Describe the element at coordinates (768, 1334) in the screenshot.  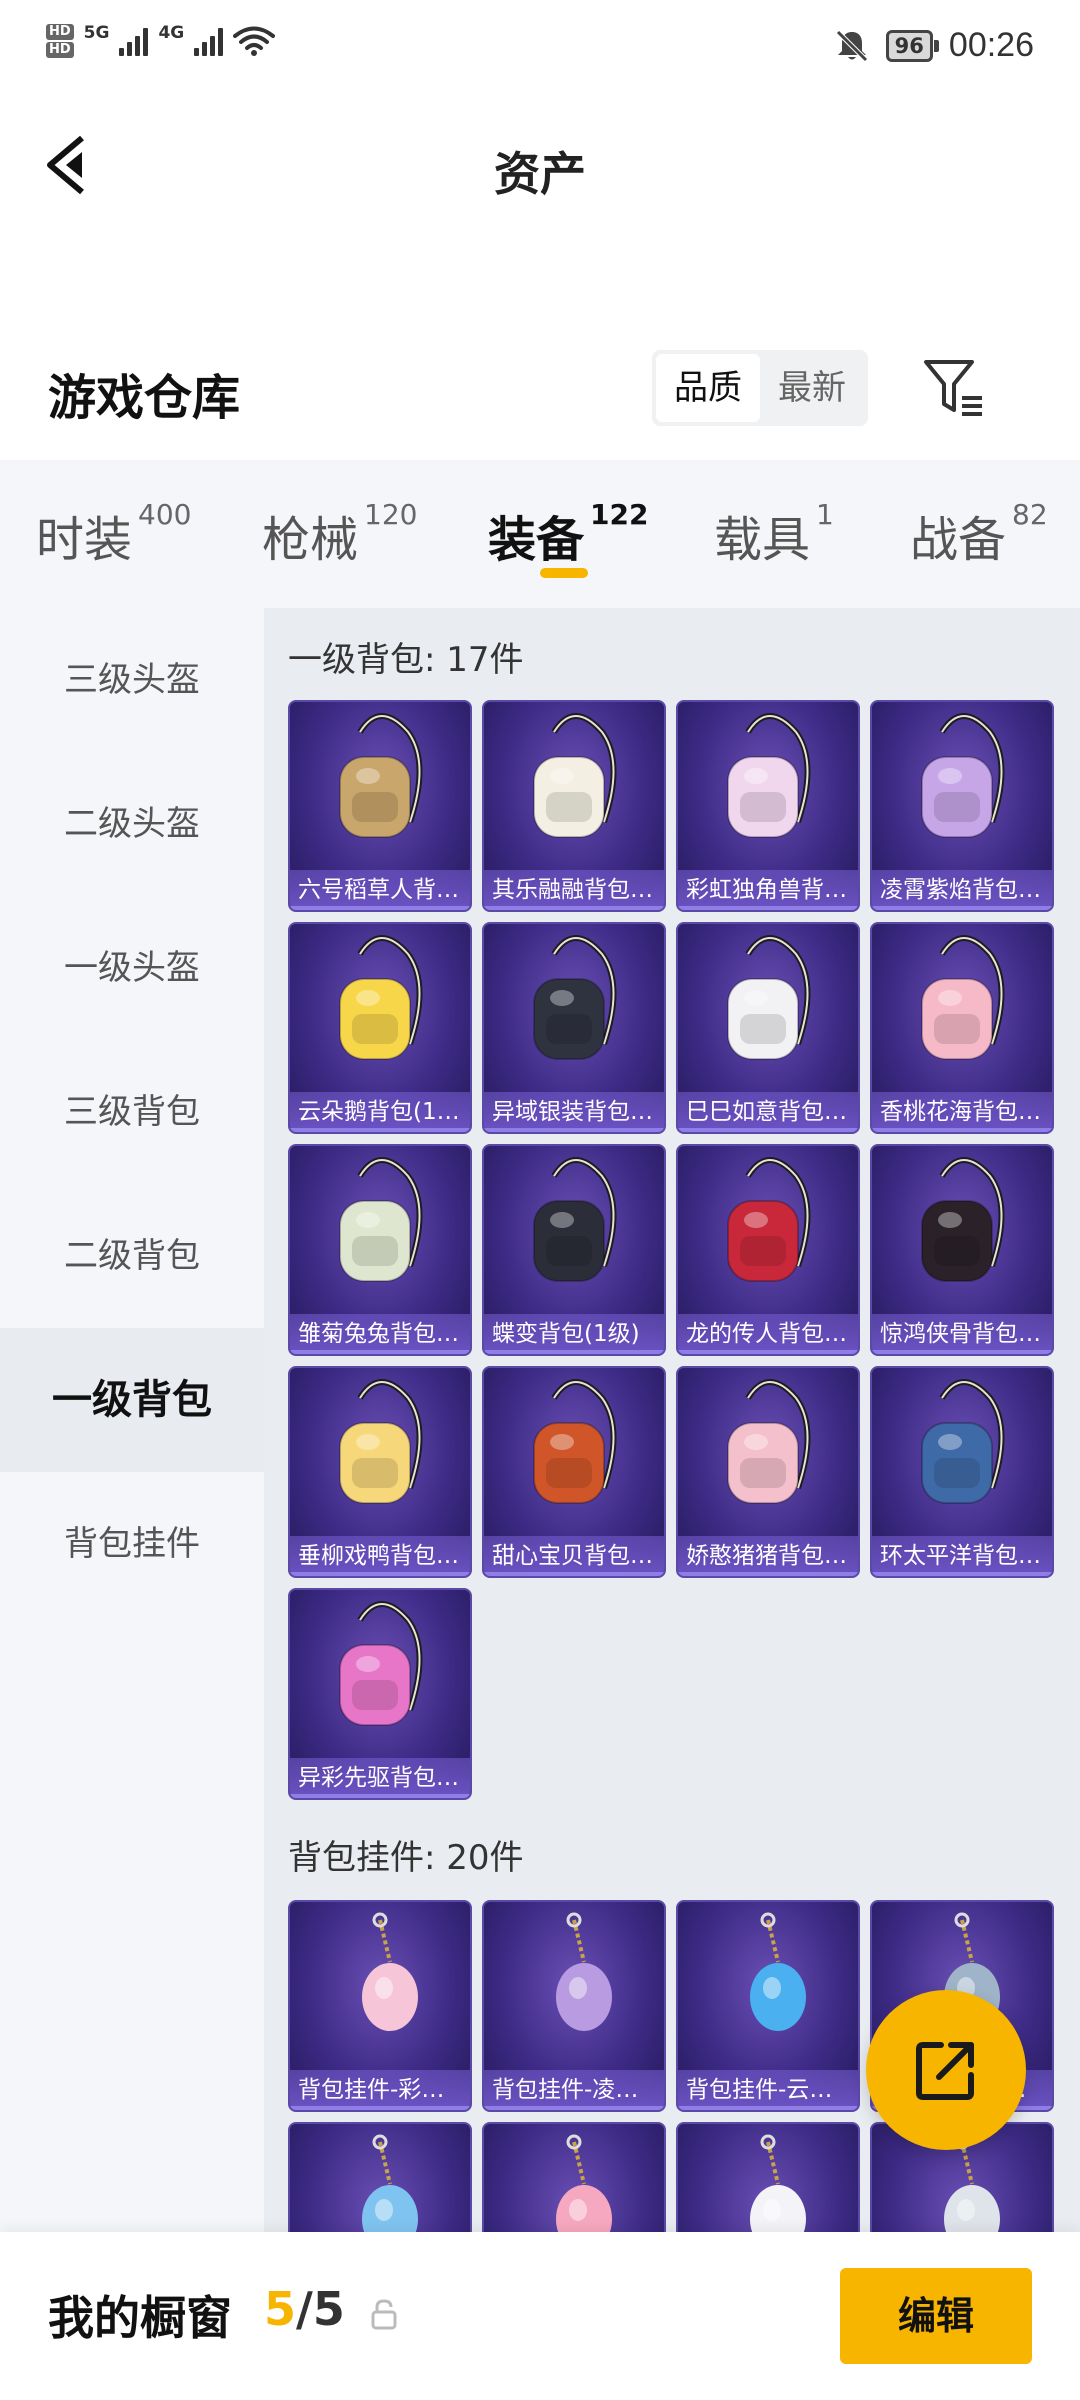
I see `item-name: 龙的传人背包(1级)` at that location.